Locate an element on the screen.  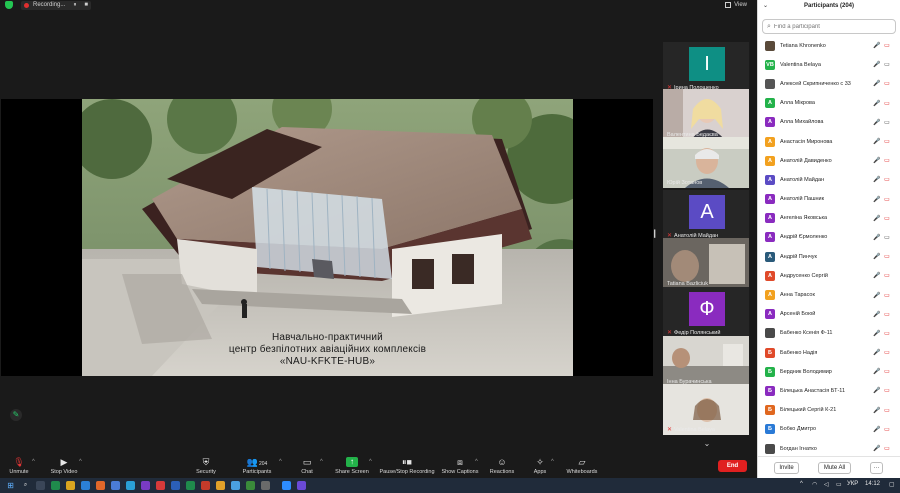
participant-row: A Андрій Пинчук 🎤 ▭ is located at coordinates (829, 256).